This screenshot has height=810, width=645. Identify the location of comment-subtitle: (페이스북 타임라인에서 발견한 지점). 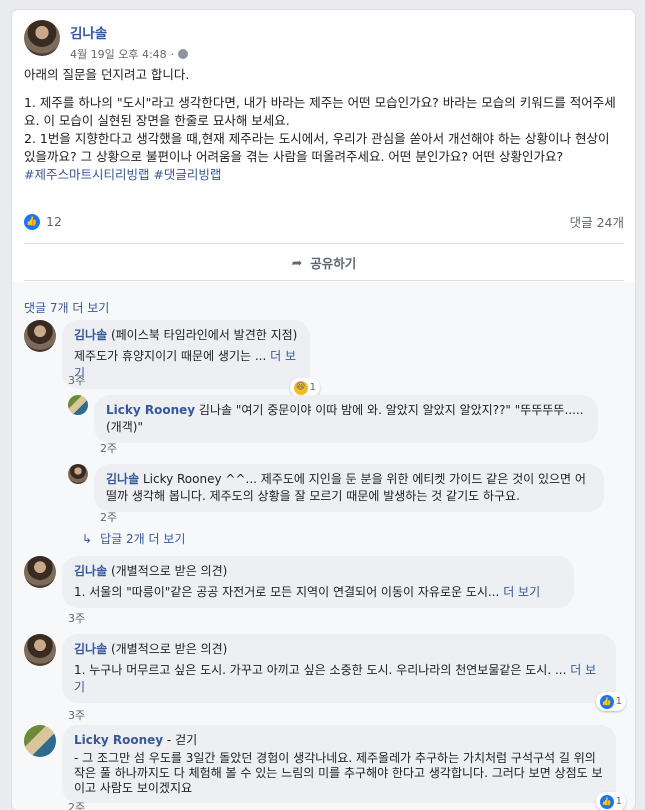
(204, 335).